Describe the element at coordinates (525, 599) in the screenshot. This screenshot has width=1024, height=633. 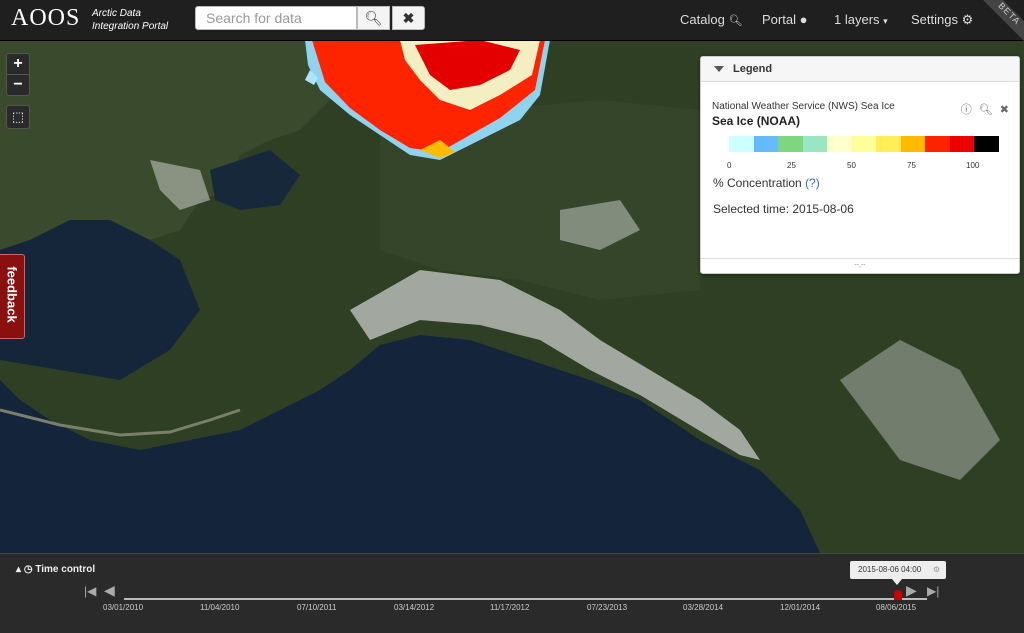
I see `timeline-track` at that location.